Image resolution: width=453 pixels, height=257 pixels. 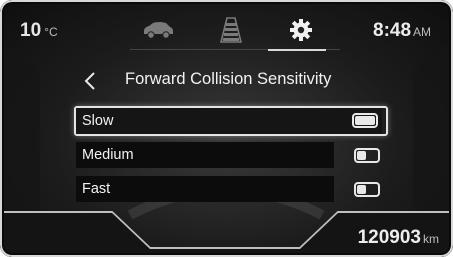 I want to click on tab-driver-assist, so click(x=231, y=30).